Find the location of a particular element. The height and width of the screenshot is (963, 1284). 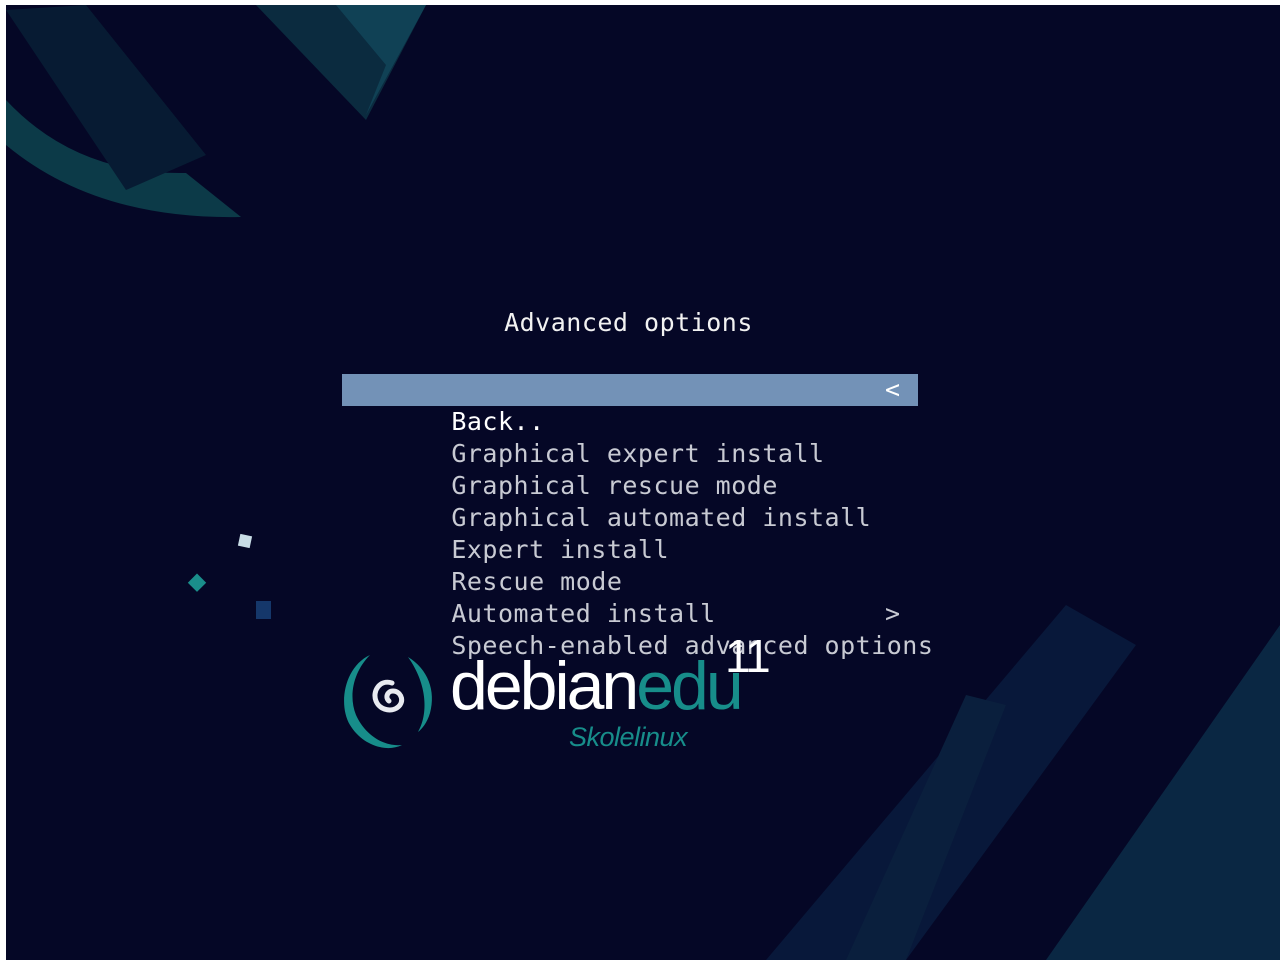

logo-version: 11 is located at coordinates (748, 656).